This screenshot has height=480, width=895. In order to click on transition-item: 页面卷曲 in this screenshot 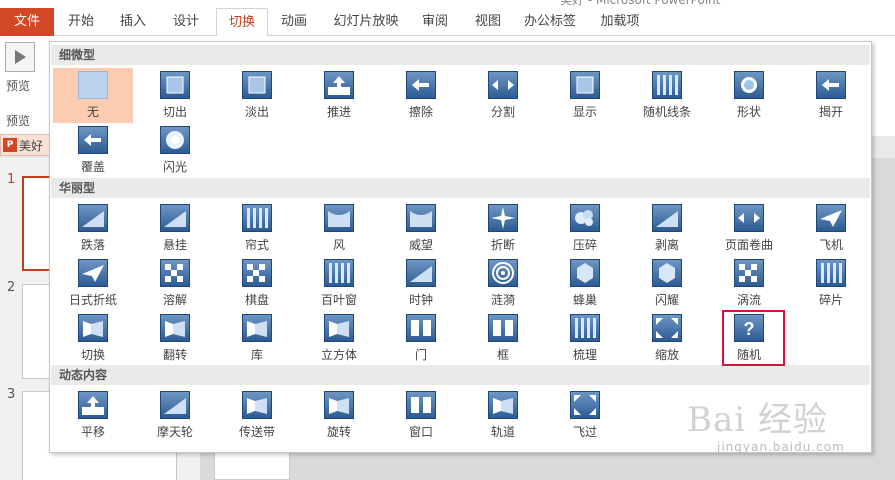, I will do `click(749, 228)`.